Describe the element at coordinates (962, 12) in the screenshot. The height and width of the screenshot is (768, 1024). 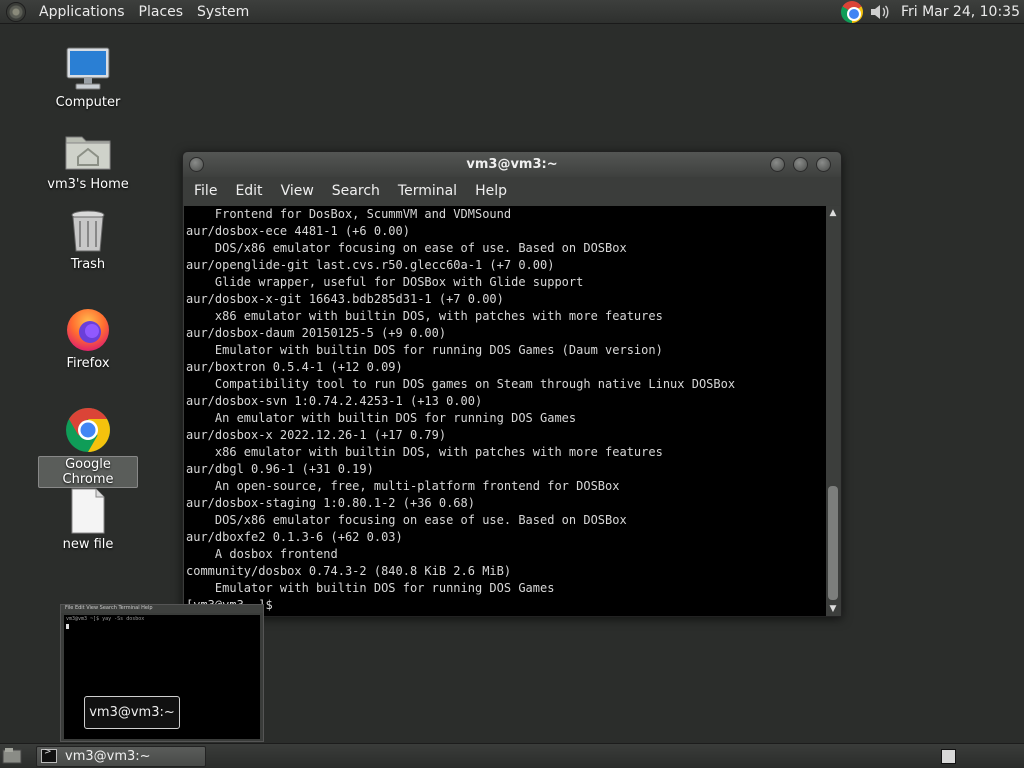
I see `clock: Fri Mar 24, 10:35` at that location.